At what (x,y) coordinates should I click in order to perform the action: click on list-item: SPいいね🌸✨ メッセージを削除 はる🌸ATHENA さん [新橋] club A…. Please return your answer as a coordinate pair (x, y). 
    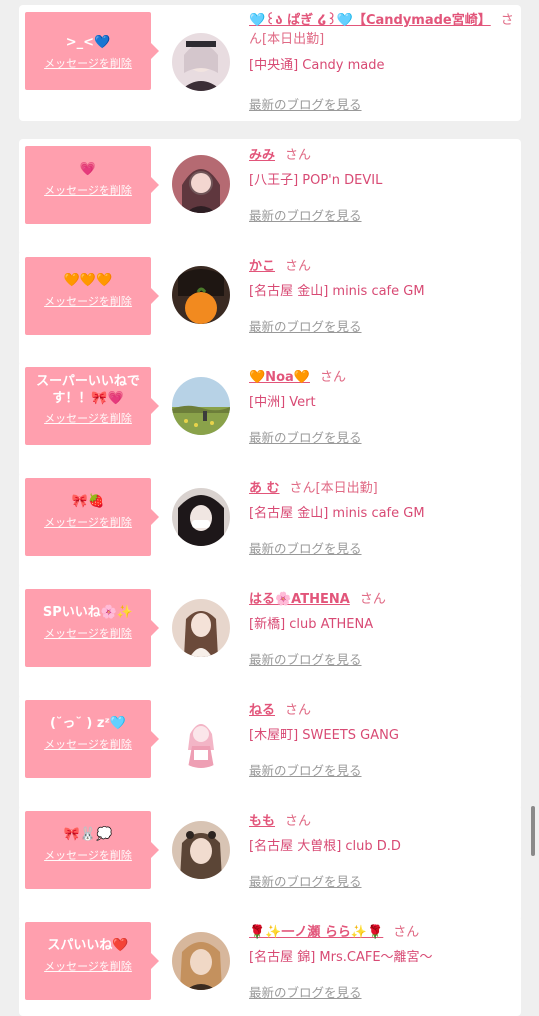
    Looking at the image, I should click on (270, 641).